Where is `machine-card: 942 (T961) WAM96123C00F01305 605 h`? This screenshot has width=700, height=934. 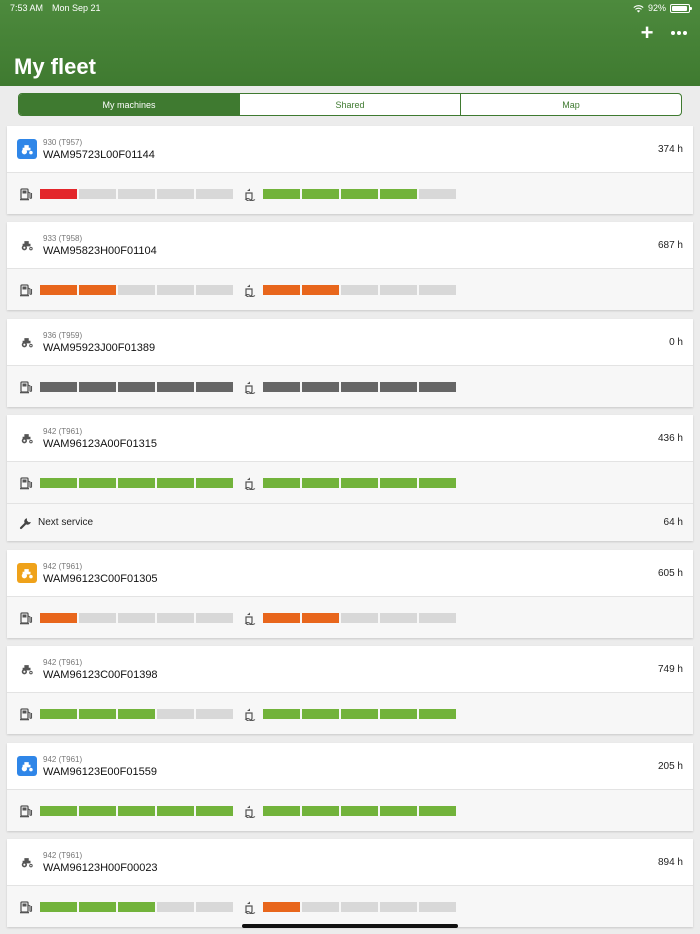
machine-card: 942 (T961) WAM96123C00F01305 605 h is located at coordinates (350, 594).